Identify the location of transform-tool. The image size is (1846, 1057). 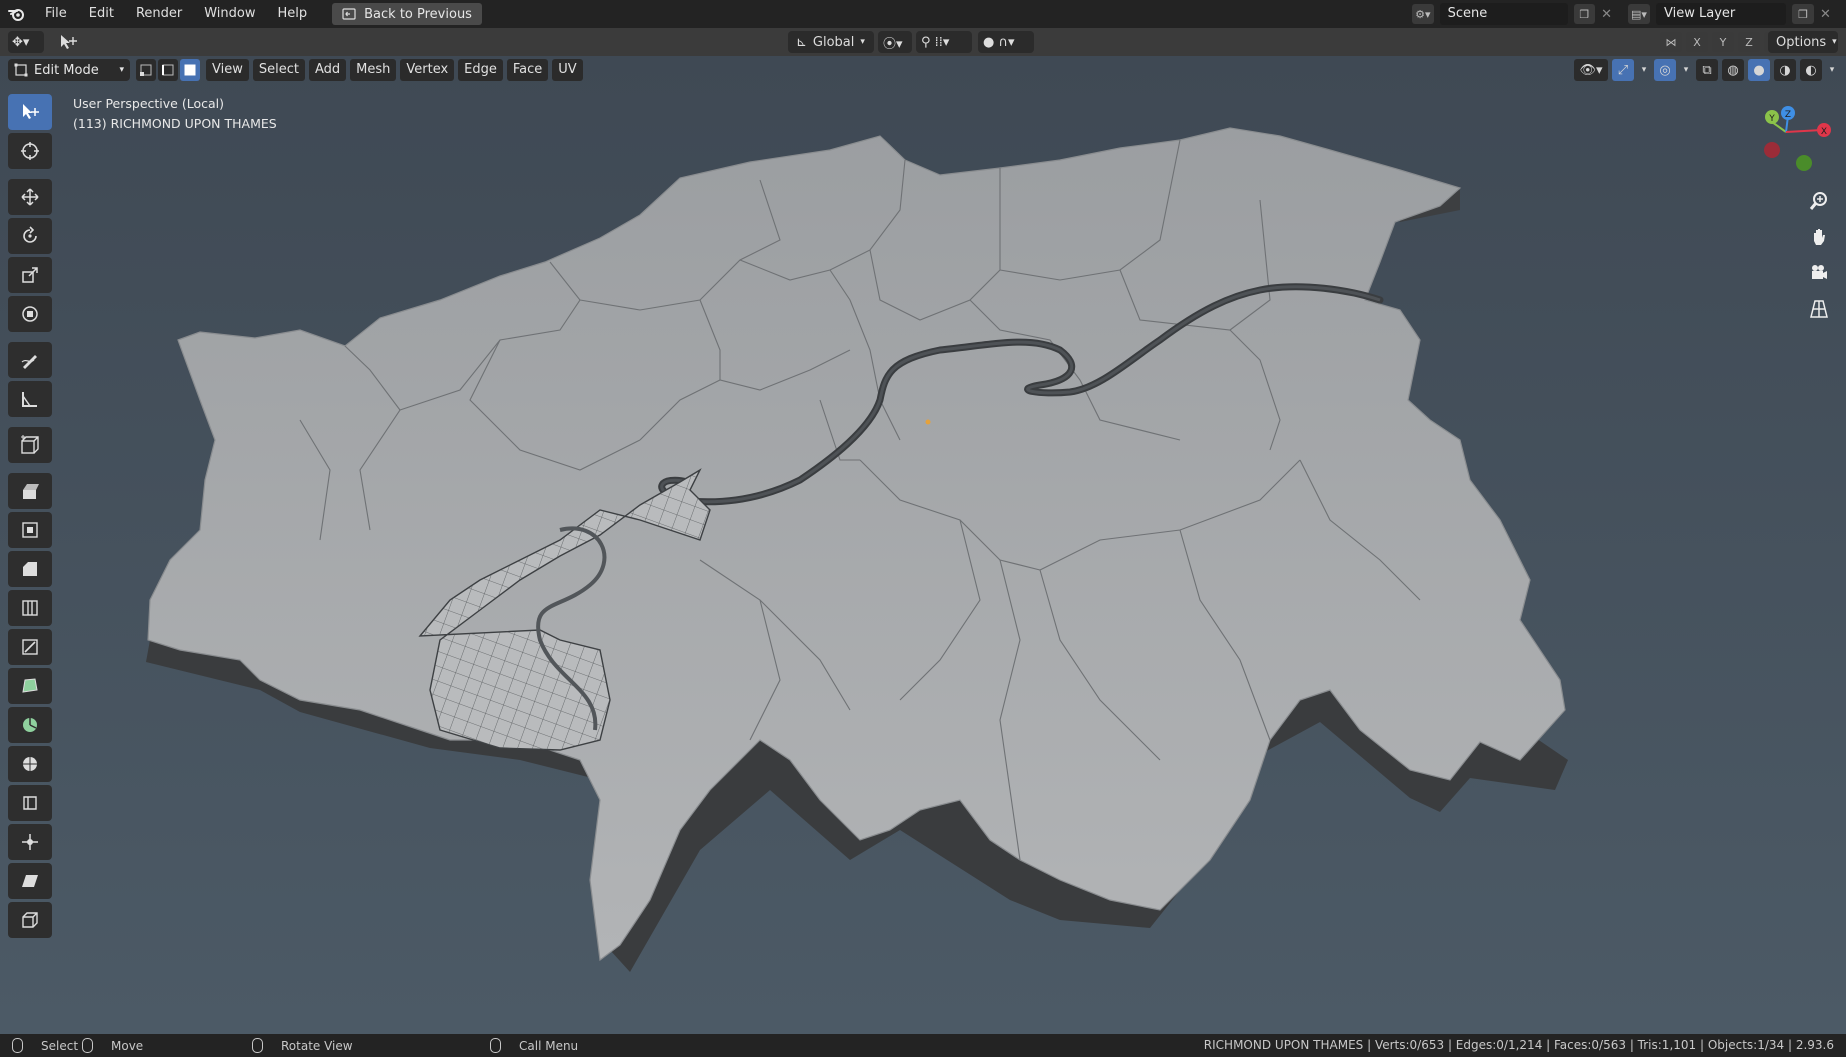
(30, 314).